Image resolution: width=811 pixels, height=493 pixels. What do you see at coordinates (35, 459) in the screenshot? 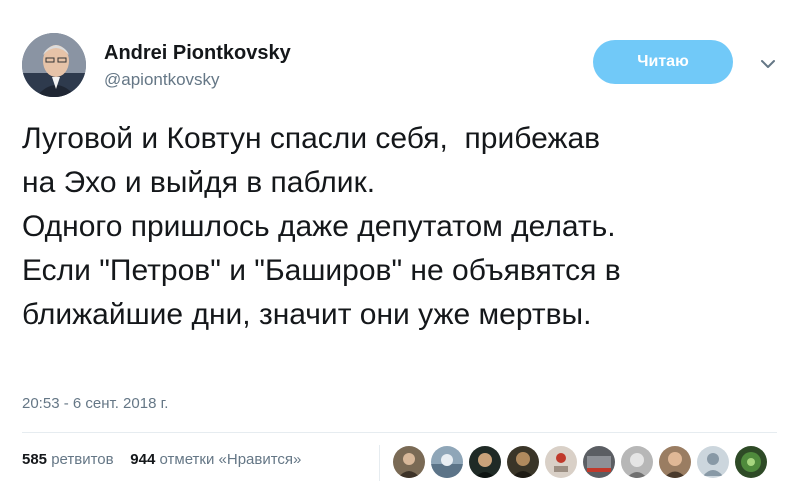
I see `retweets-count: 585` at bounding box center [35, 459].